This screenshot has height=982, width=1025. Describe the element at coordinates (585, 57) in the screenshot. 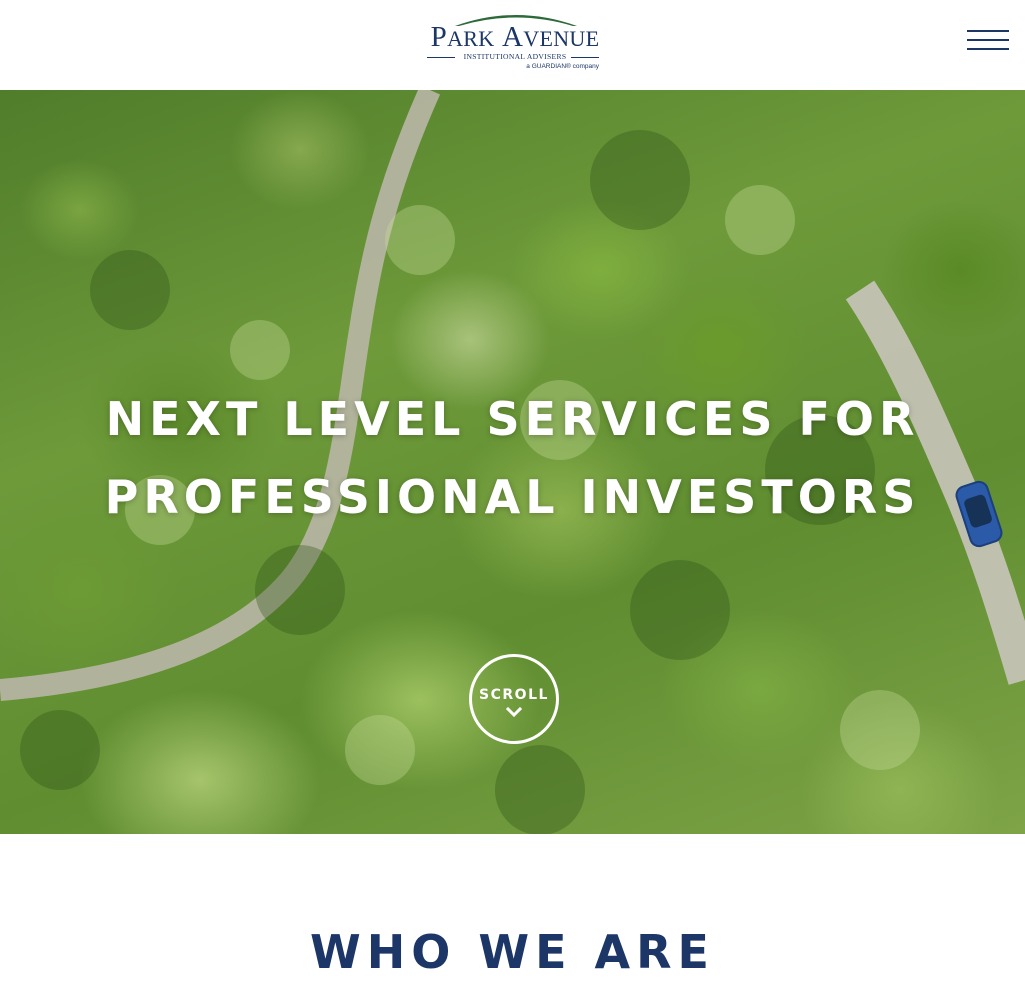

I see `logo-rule-right` at that location.